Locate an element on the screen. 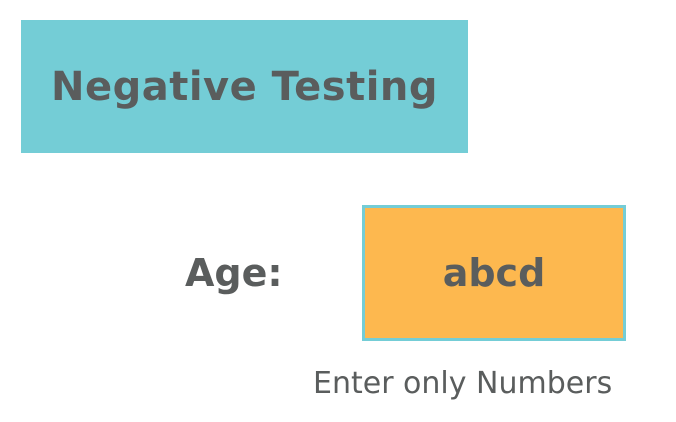 This screenshot has width=676, height=422. age-input: abcd is located at coordinates (494, 273).